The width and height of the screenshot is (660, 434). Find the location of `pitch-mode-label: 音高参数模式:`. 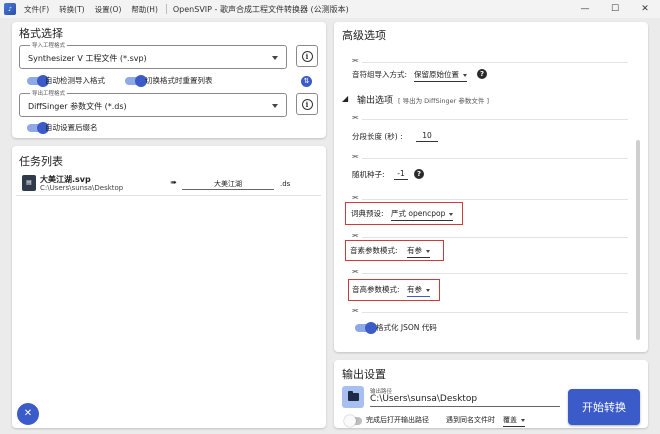

pitch-mode-label: 音高参数模式: is located at coordinates (376, 289).